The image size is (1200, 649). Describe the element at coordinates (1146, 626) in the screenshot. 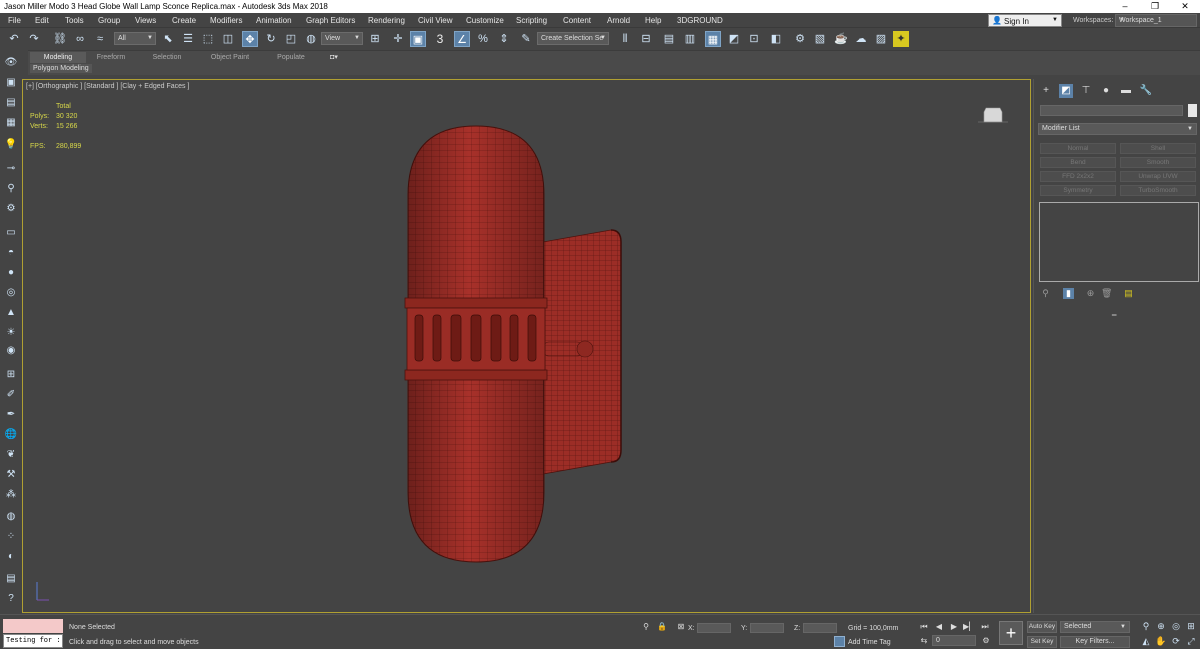

I see `zoom-icon: ⚲` at that location.